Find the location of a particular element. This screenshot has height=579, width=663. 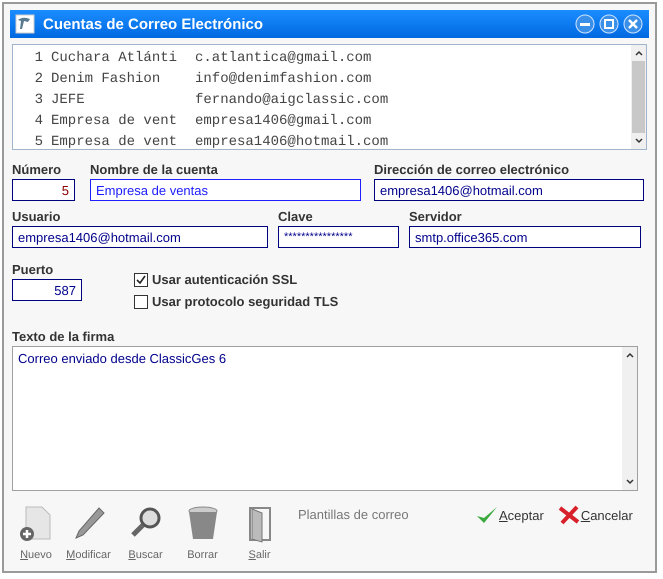

toolbar-button: Nuevo is located at coordinates (36, 533).